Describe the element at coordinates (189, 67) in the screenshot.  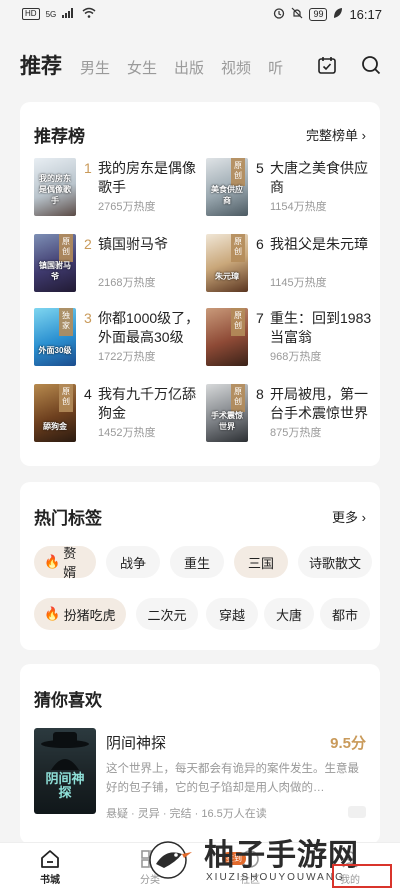
I see `tab-publish: 出版` at that location.